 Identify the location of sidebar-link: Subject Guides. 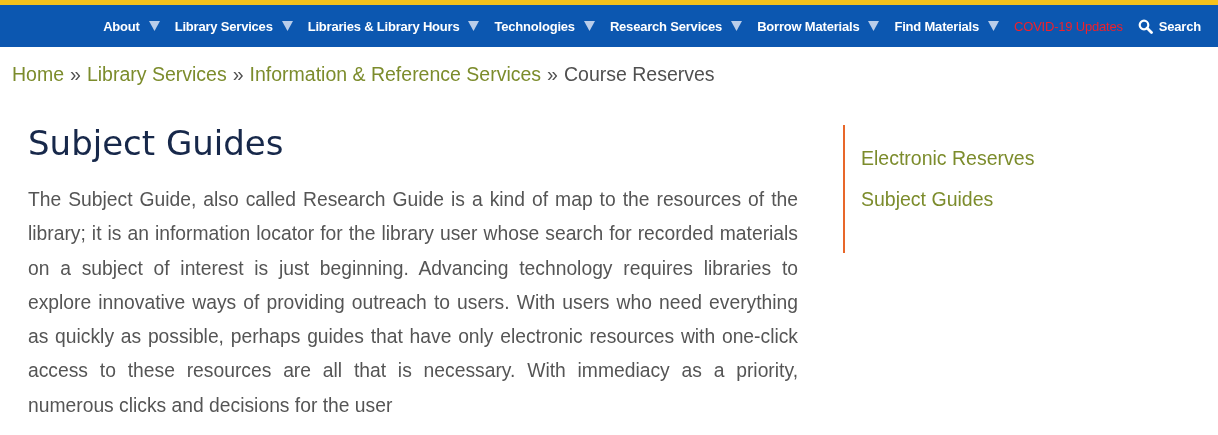
(948, 199).